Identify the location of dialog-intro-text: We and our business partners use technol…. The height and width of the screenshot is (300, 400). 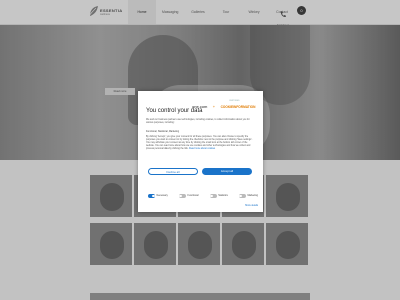
(198, 121).